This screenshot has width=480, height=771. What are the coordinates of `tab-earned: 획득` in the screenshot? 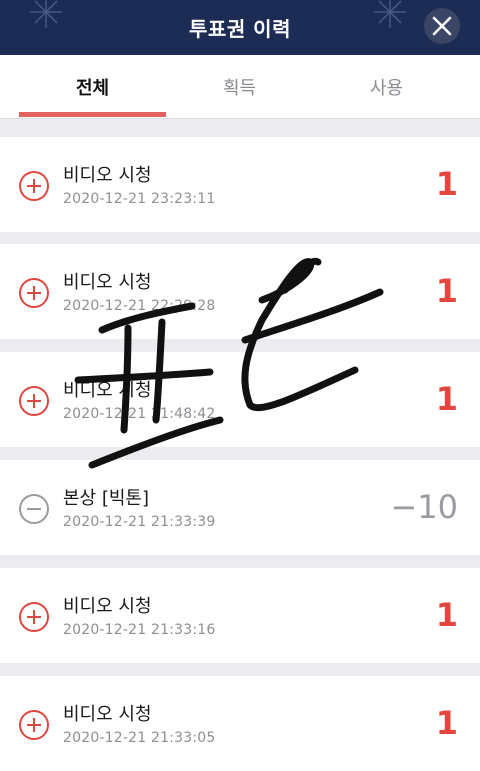 It's located at (239, 86).